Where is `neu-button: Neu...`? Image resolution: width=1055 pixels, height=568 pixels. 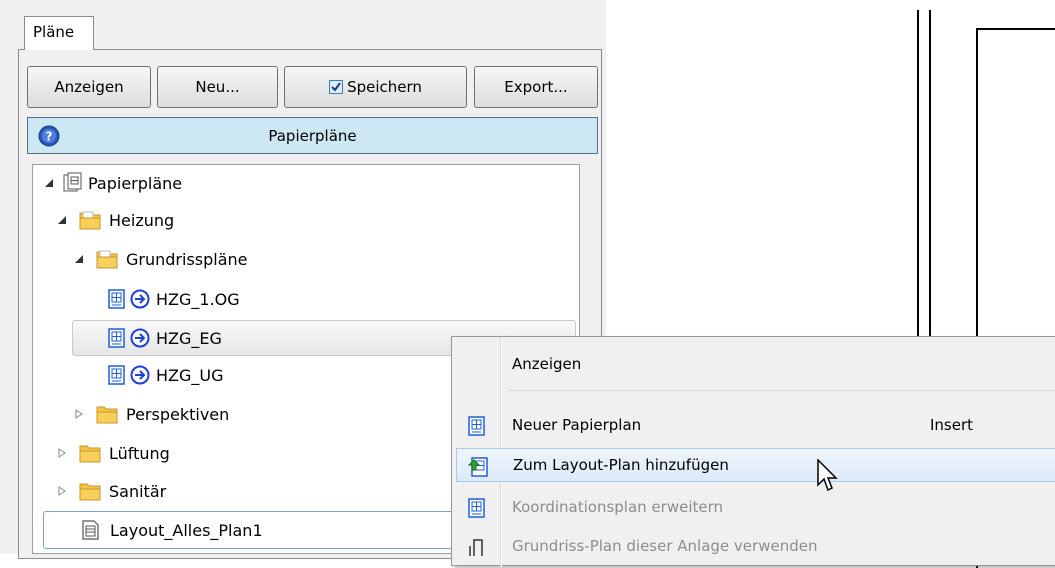 neu-button: Neu... is located at coordinates (217, 87).